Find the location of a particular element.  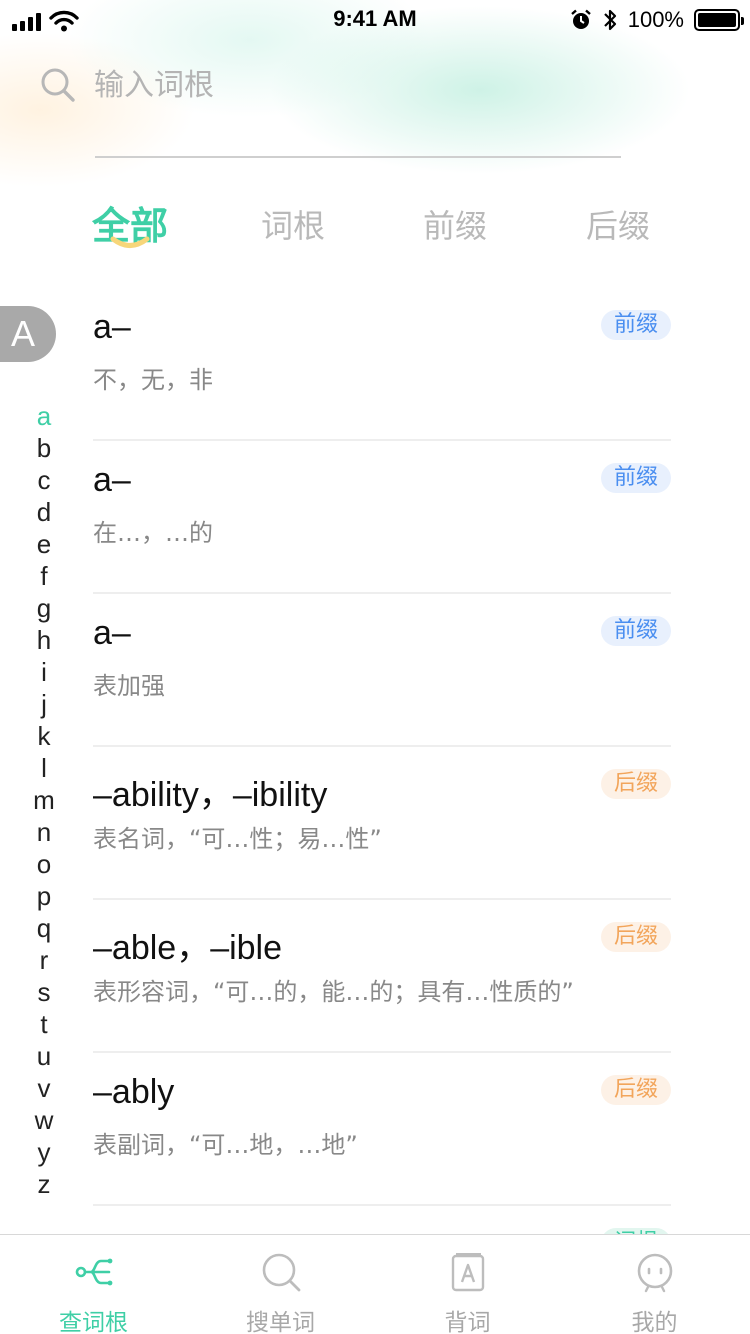

index-letter-j: j is located at coordinates (44, 704).